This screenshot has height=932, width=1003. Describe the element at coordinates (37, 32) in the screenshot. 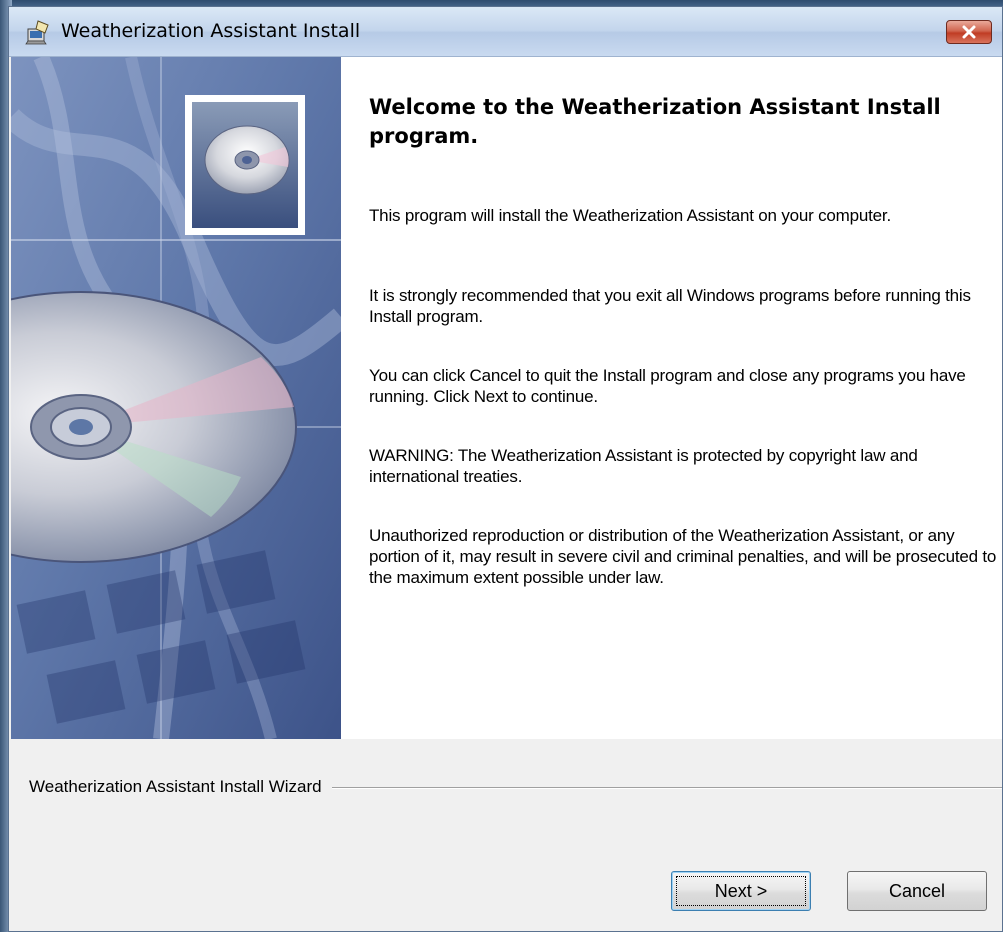

I see `installer-app-icon` at that location.